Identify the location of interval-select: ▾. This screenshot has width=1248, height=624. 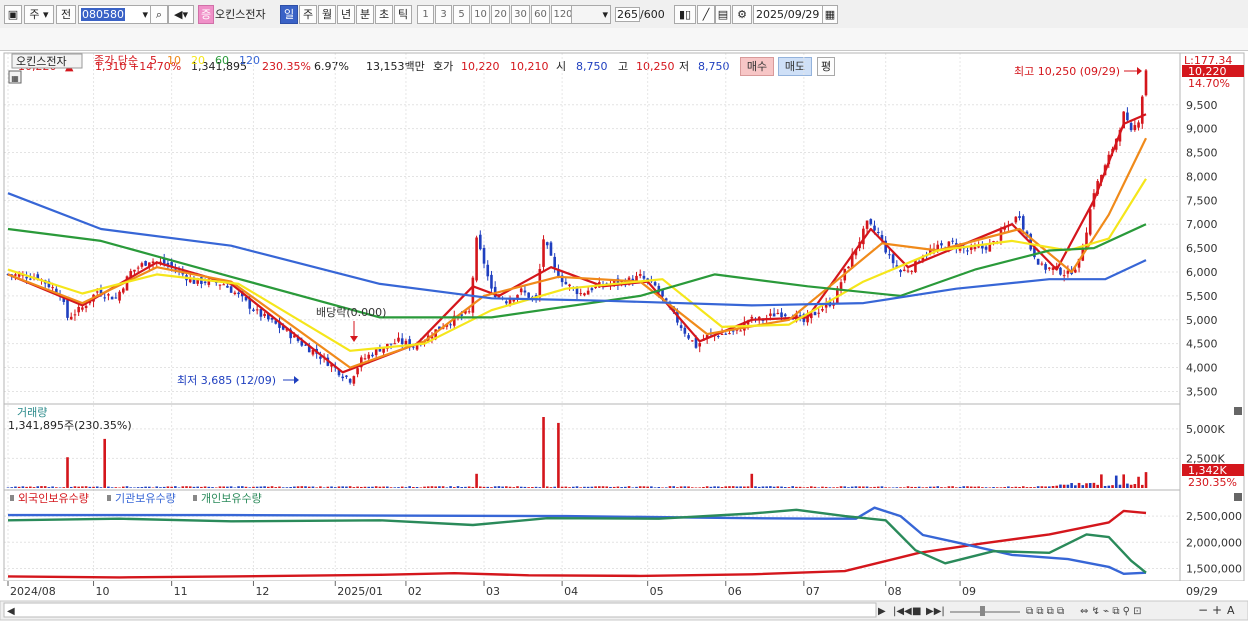
(591, 14).